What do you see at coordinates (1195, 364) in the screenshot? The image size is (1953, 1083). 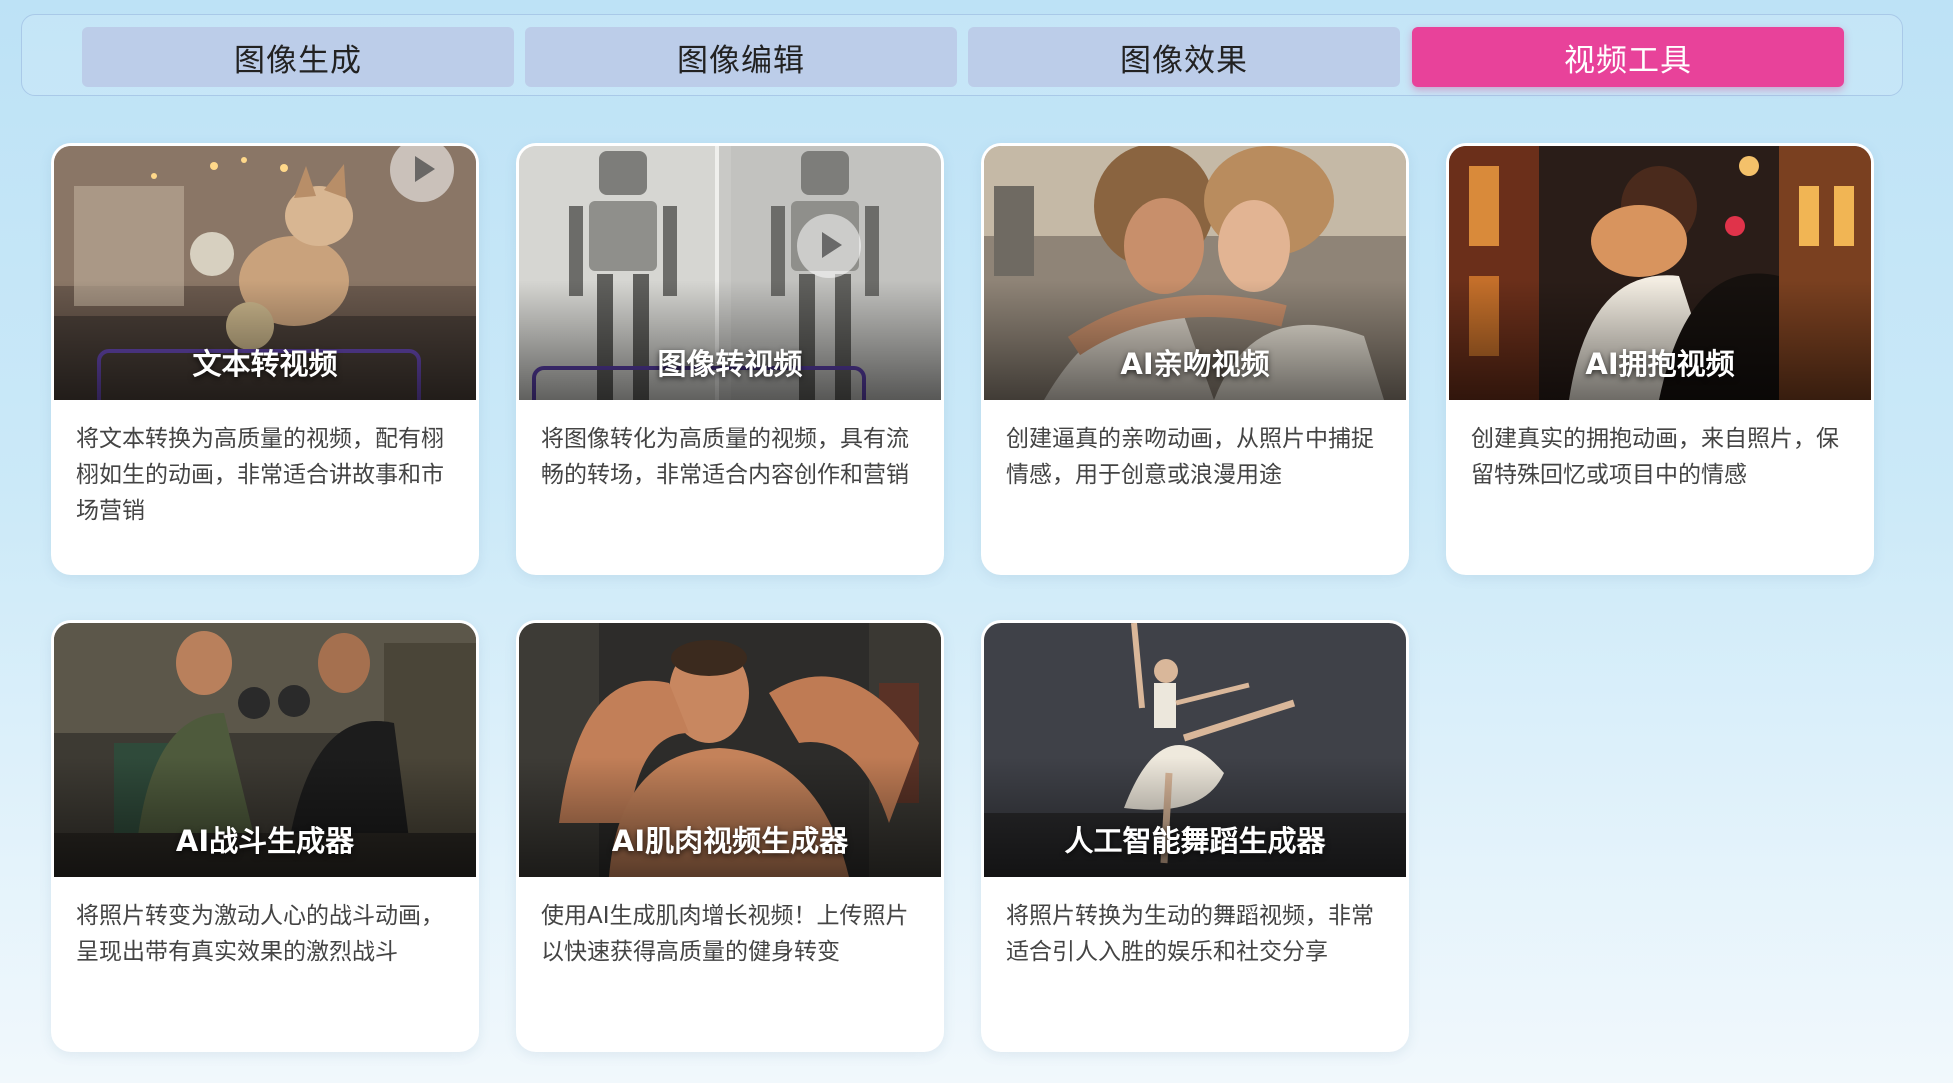 I see `card-title: AI亲吻视频` at bounding box center [1195, 364].